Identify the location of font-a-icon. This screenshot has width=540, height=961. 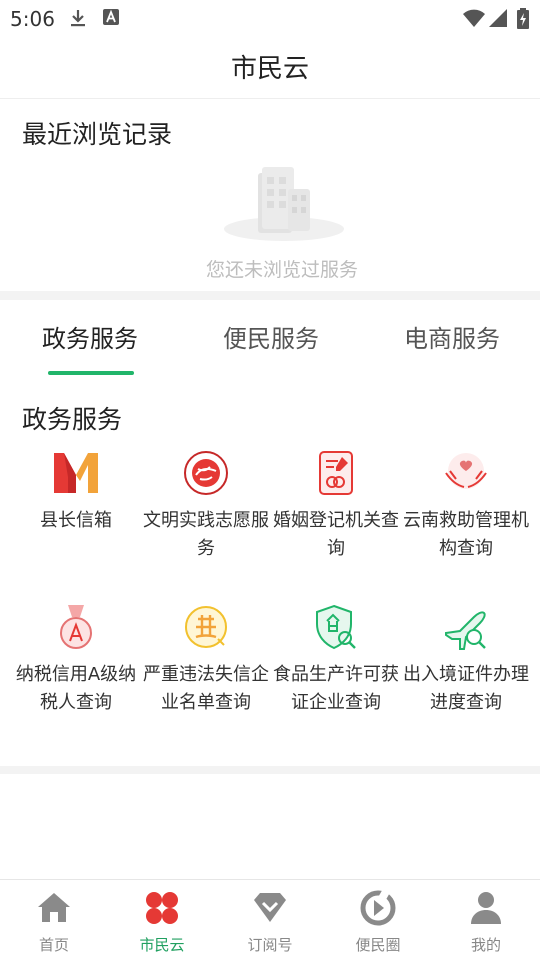
(111, 19).